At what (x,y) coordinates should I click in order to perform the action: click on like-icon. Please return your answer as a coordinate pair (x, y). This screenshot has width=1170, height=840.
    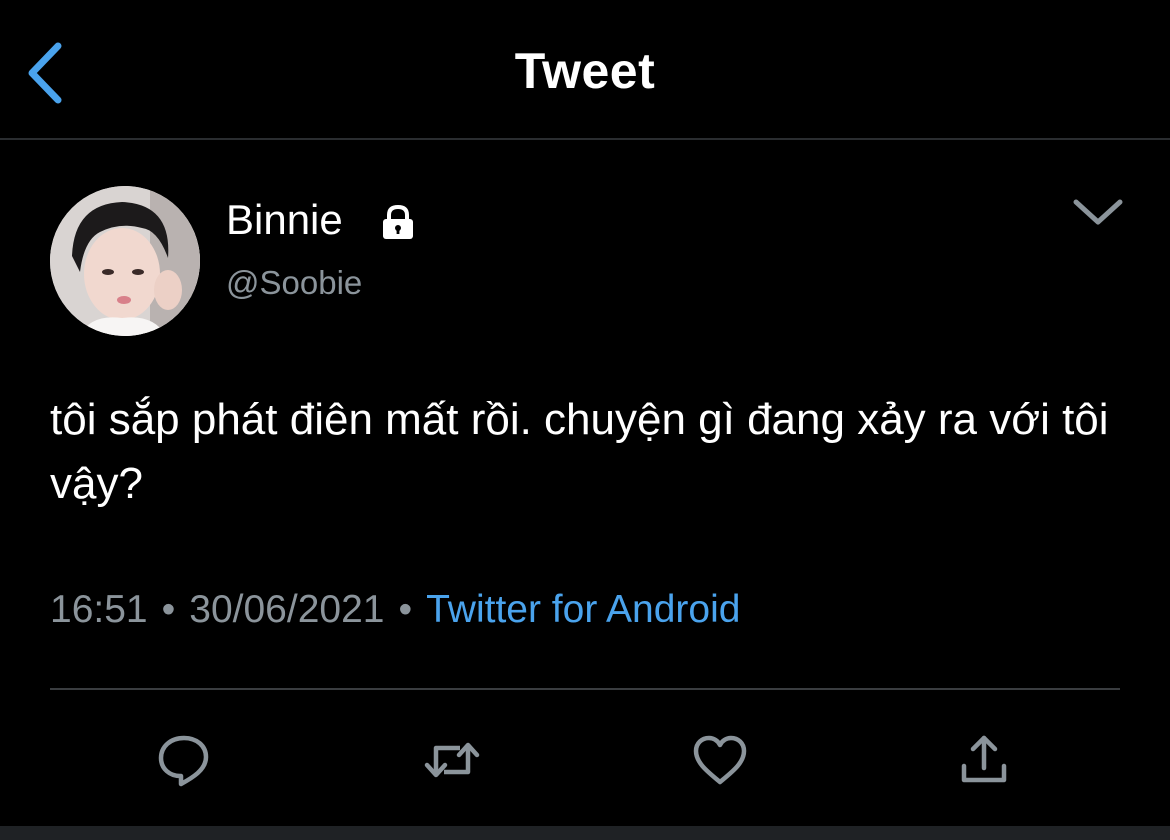
    Looking at the image, I should click on (720, 760).